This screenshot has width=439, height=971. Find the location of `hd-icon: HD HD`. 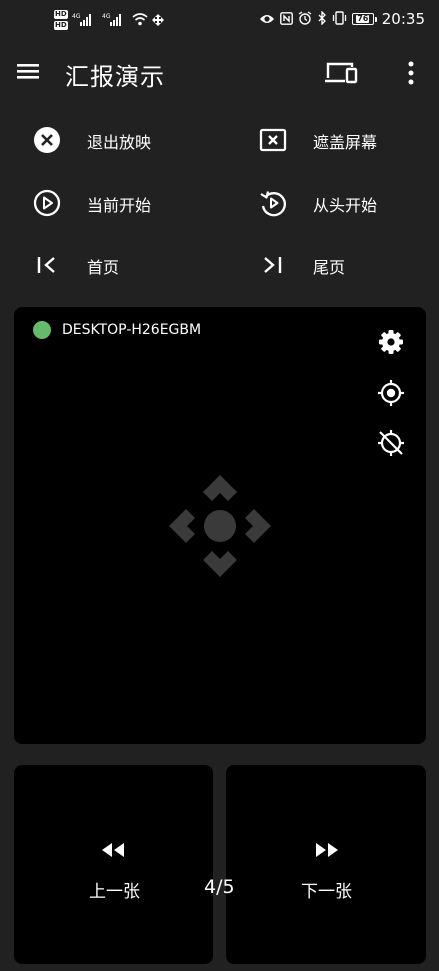

hd-icon: HD HD is located at coordinates (61, 20).